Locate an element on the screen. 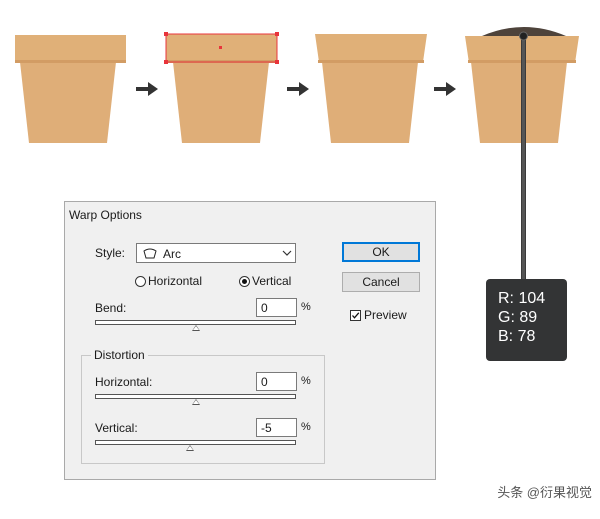  vertical-radio is located at coordinates (244, 281).